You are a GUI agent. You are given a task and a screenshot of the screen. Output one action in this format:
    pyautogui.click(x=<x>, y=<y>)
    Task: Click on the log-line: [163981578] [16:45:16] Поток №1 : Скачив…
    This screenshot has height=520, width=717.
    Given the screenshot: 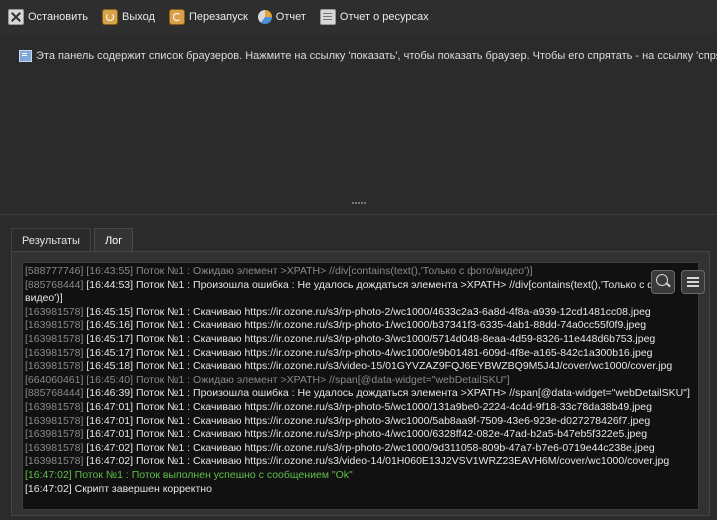 What is the action you would take?
    pyautogui.click(x=360, y=326)
    